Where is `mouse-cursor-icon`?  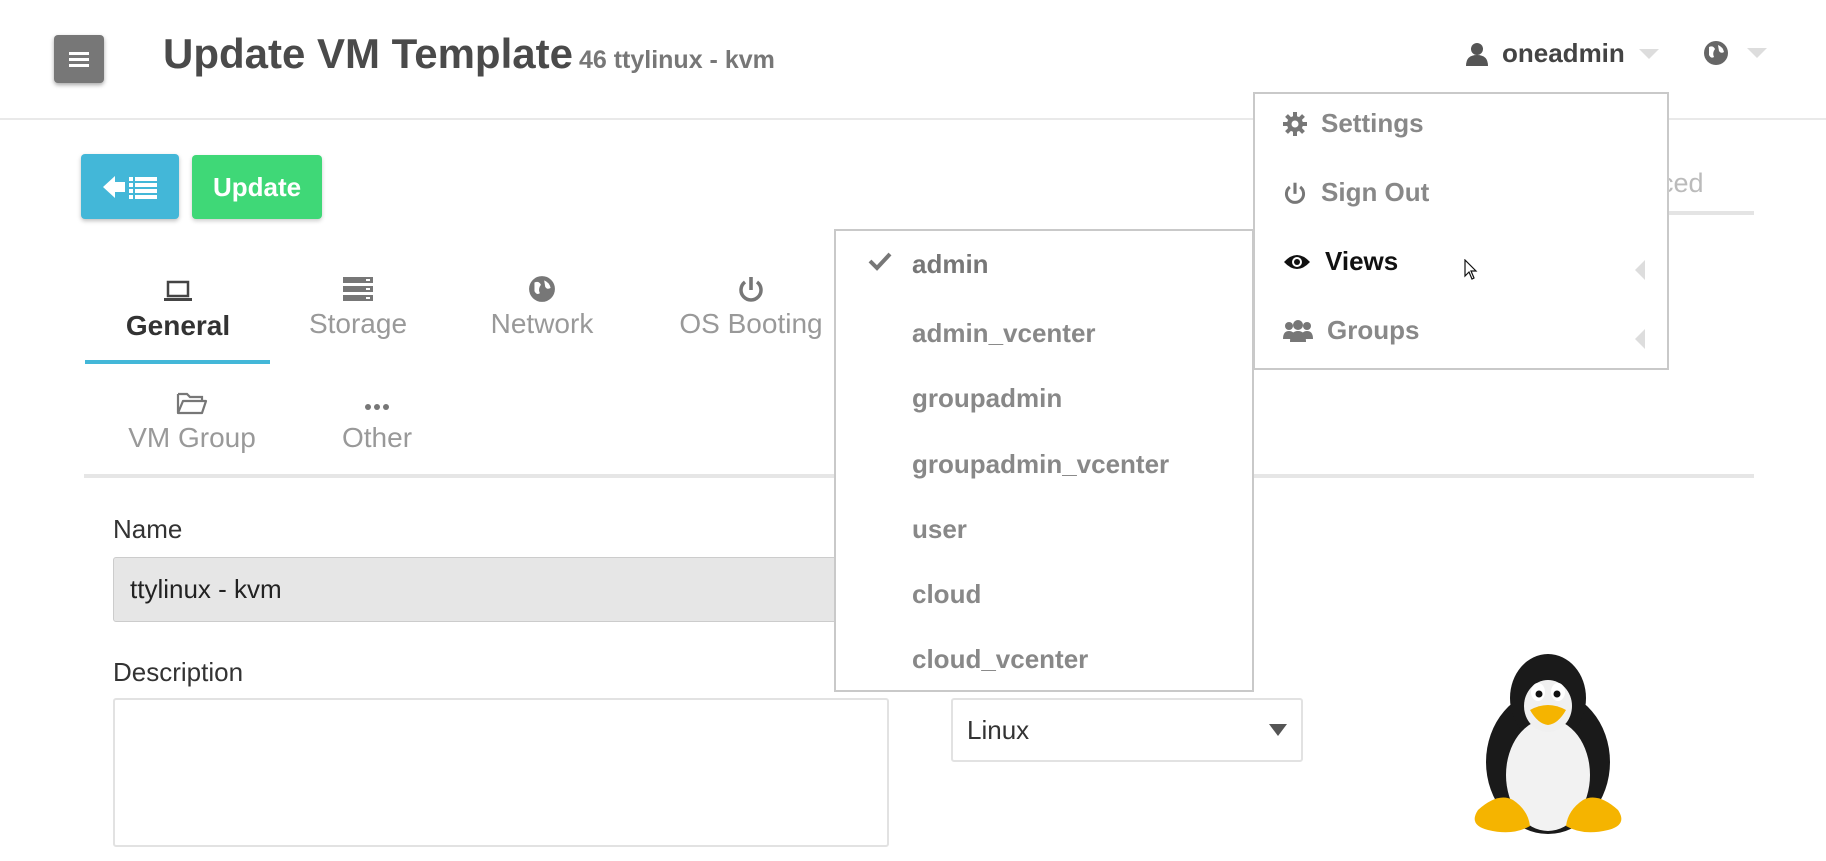
mouse-cursor-icon is located at coordinates (1471, 269).